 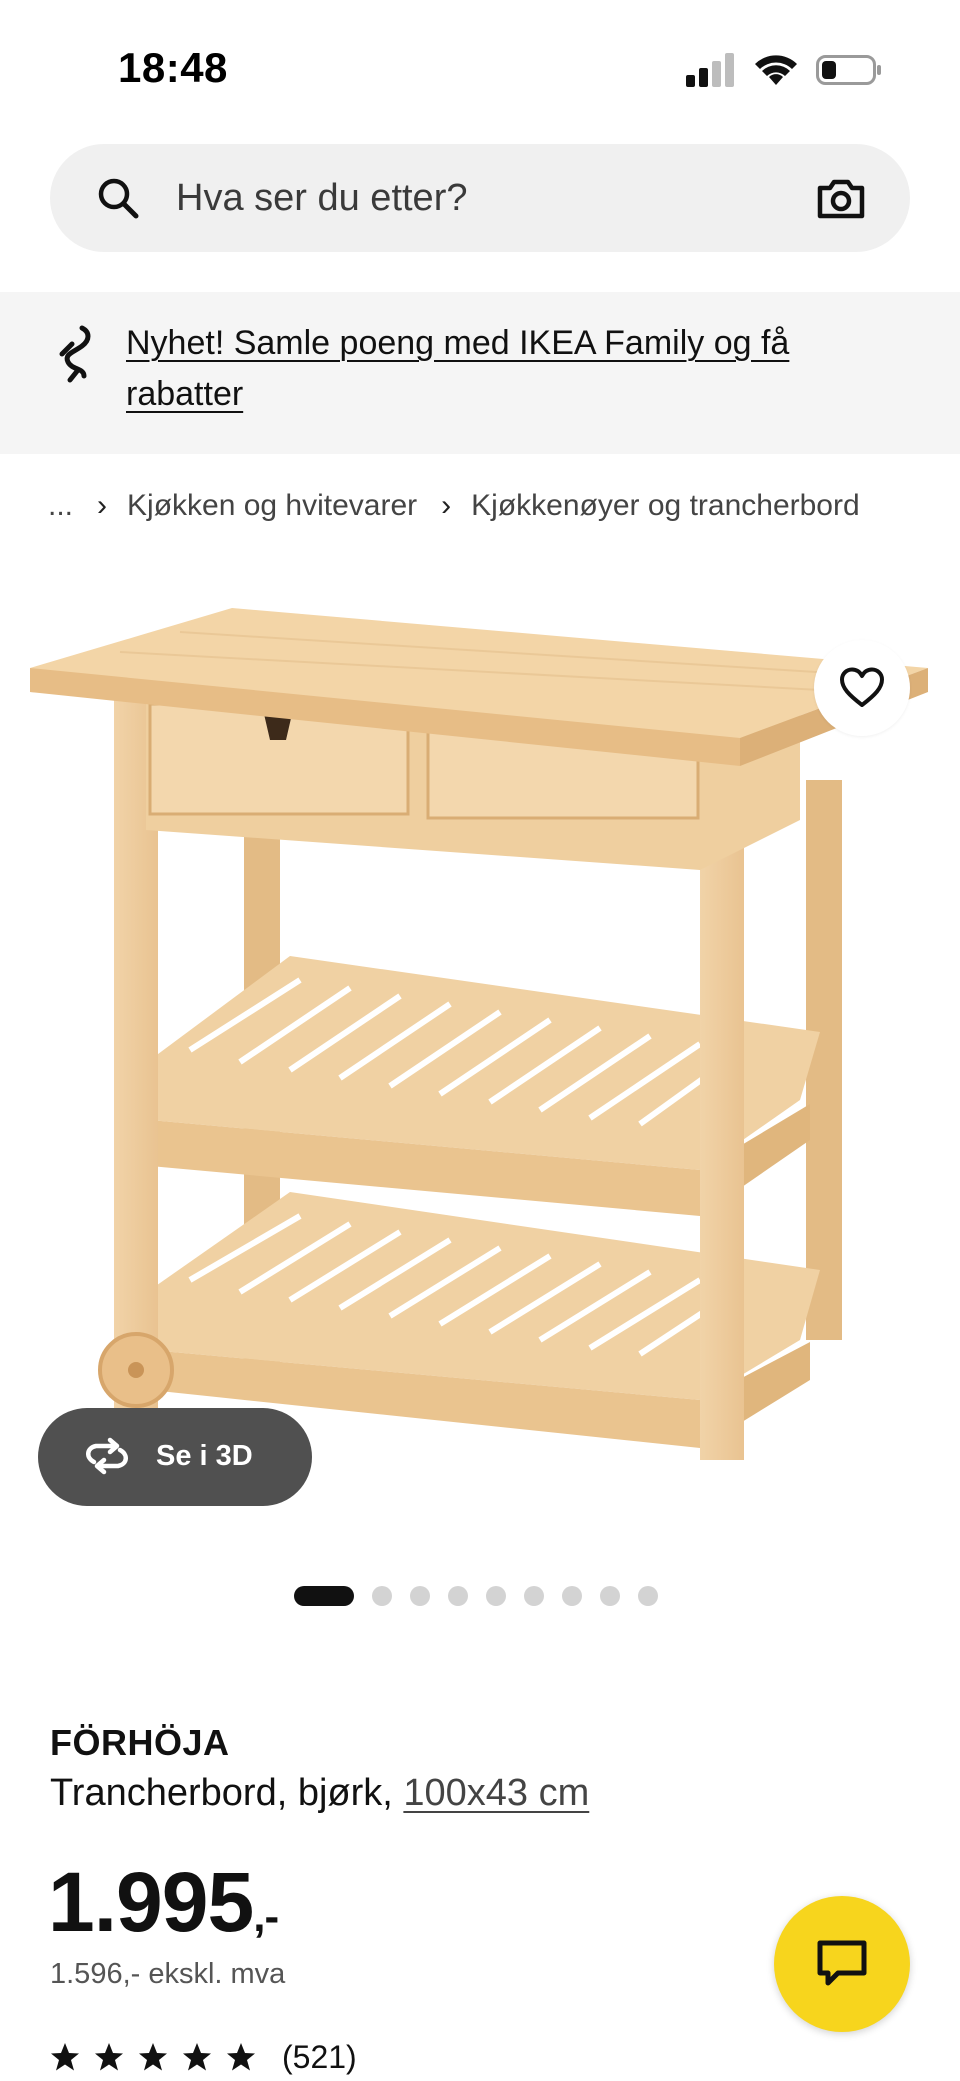 I want to click on product-size-link: 100x43 cm, so click(x=496, y=1793).